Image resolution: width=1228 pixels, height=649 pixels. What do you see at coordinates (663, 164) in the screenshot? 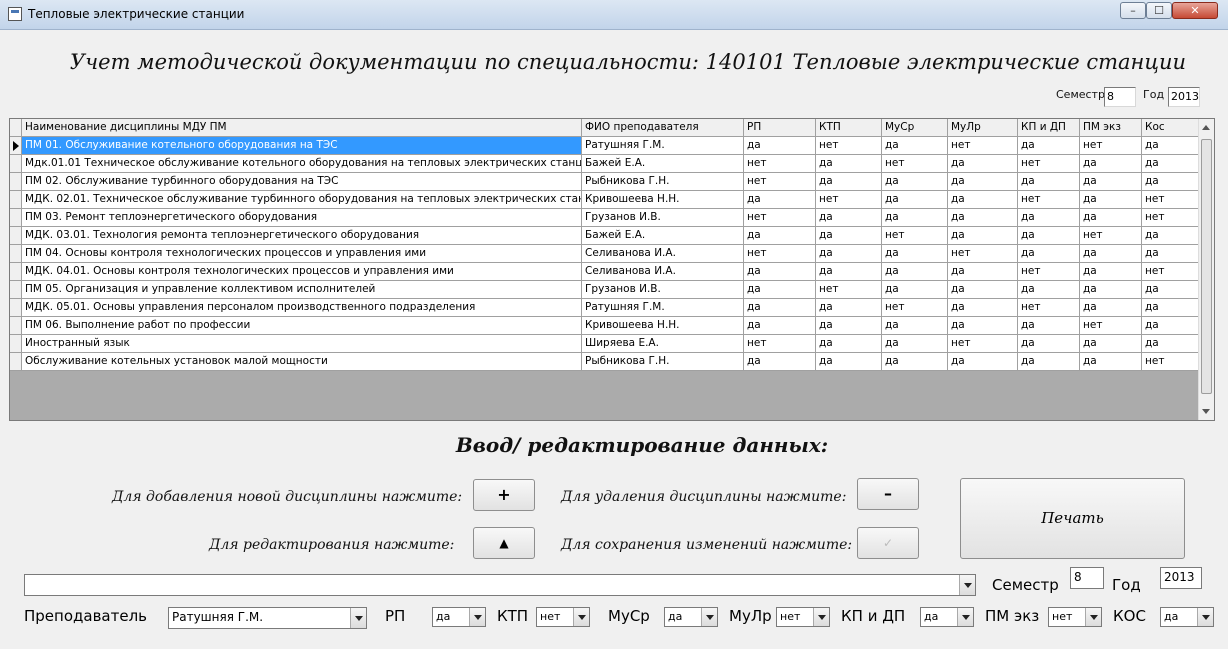
I see `table-cell: Бажей Е.А.` at bounding box center [663, 164].